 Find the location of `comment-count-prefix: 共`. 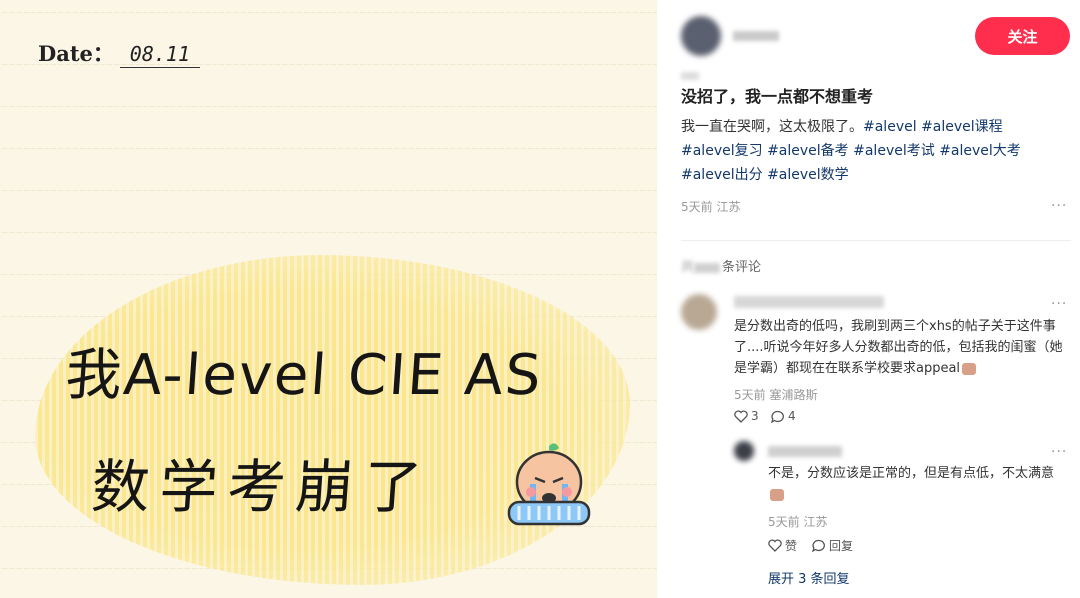

comment-count-prefix: 共 is located at coordinates (688, 267).